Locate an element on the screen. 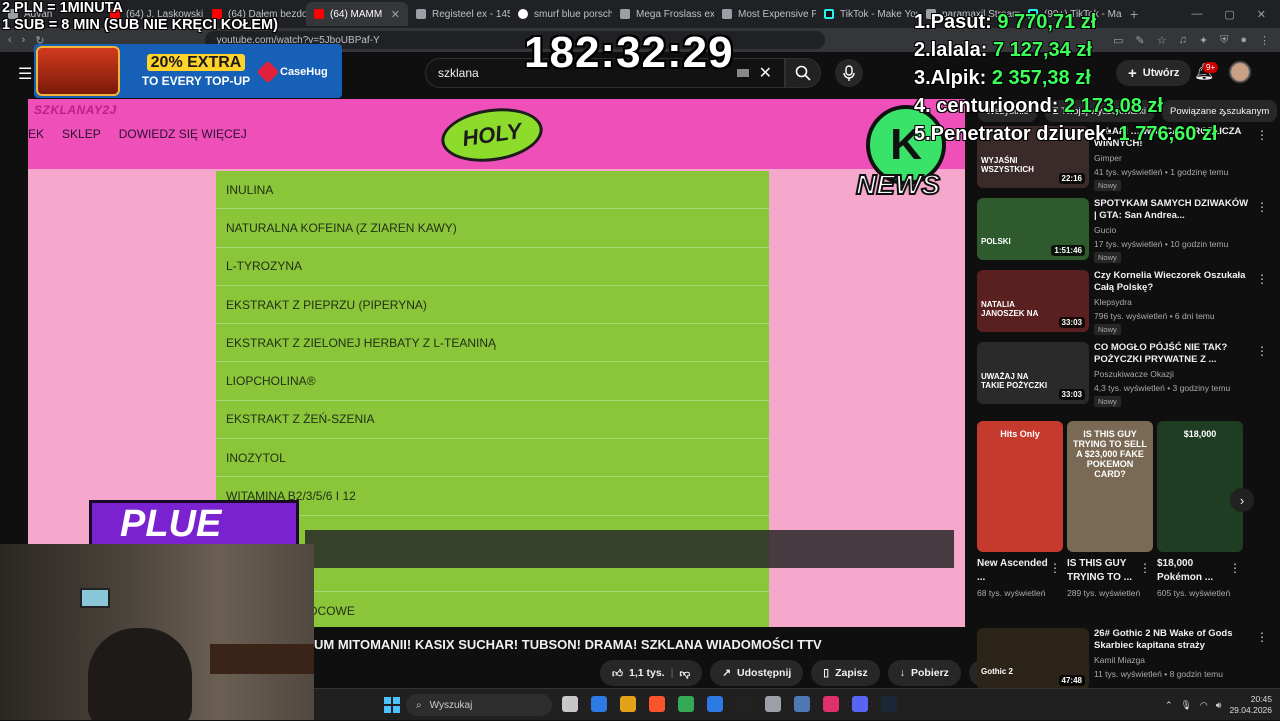  short-thumbnail: Hits Only is located at coordinates (1020, 486).